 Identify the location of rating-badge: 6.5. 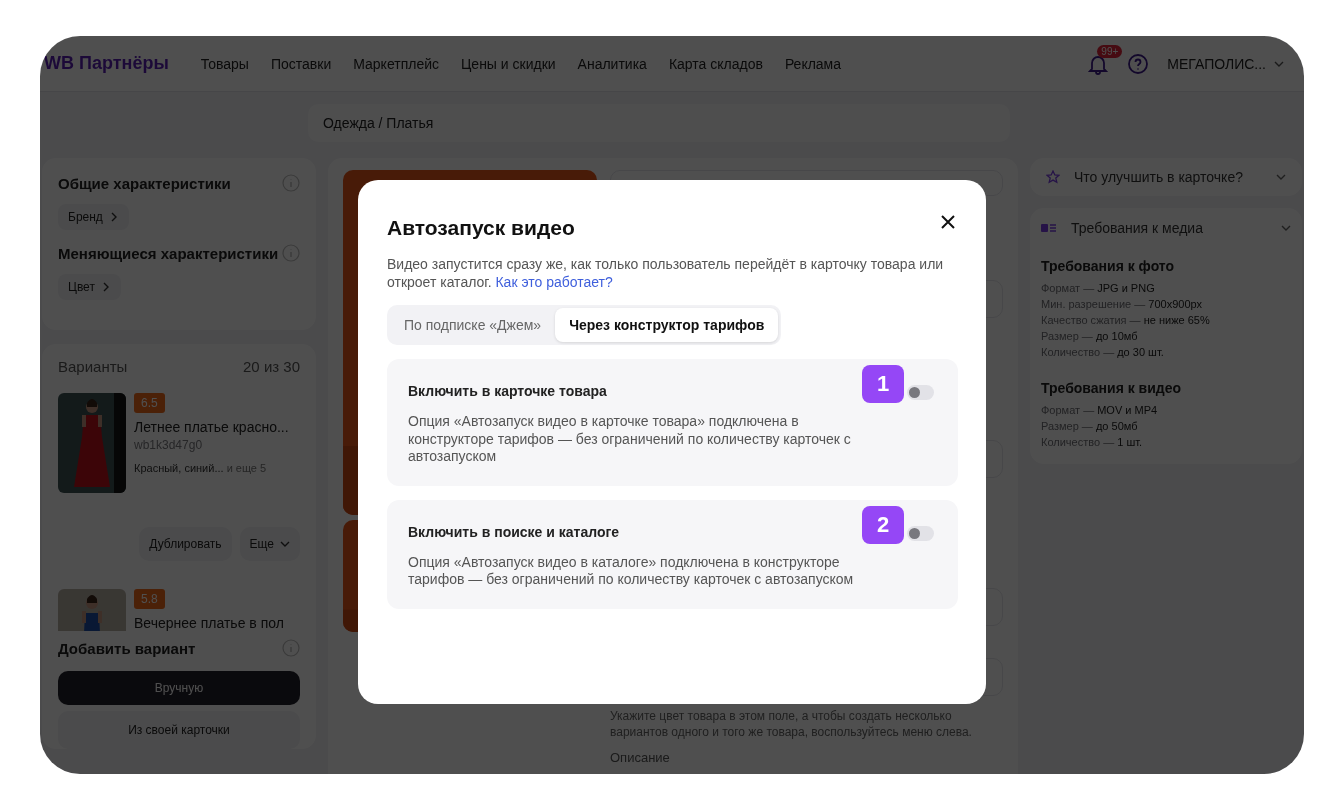
(149, 403).